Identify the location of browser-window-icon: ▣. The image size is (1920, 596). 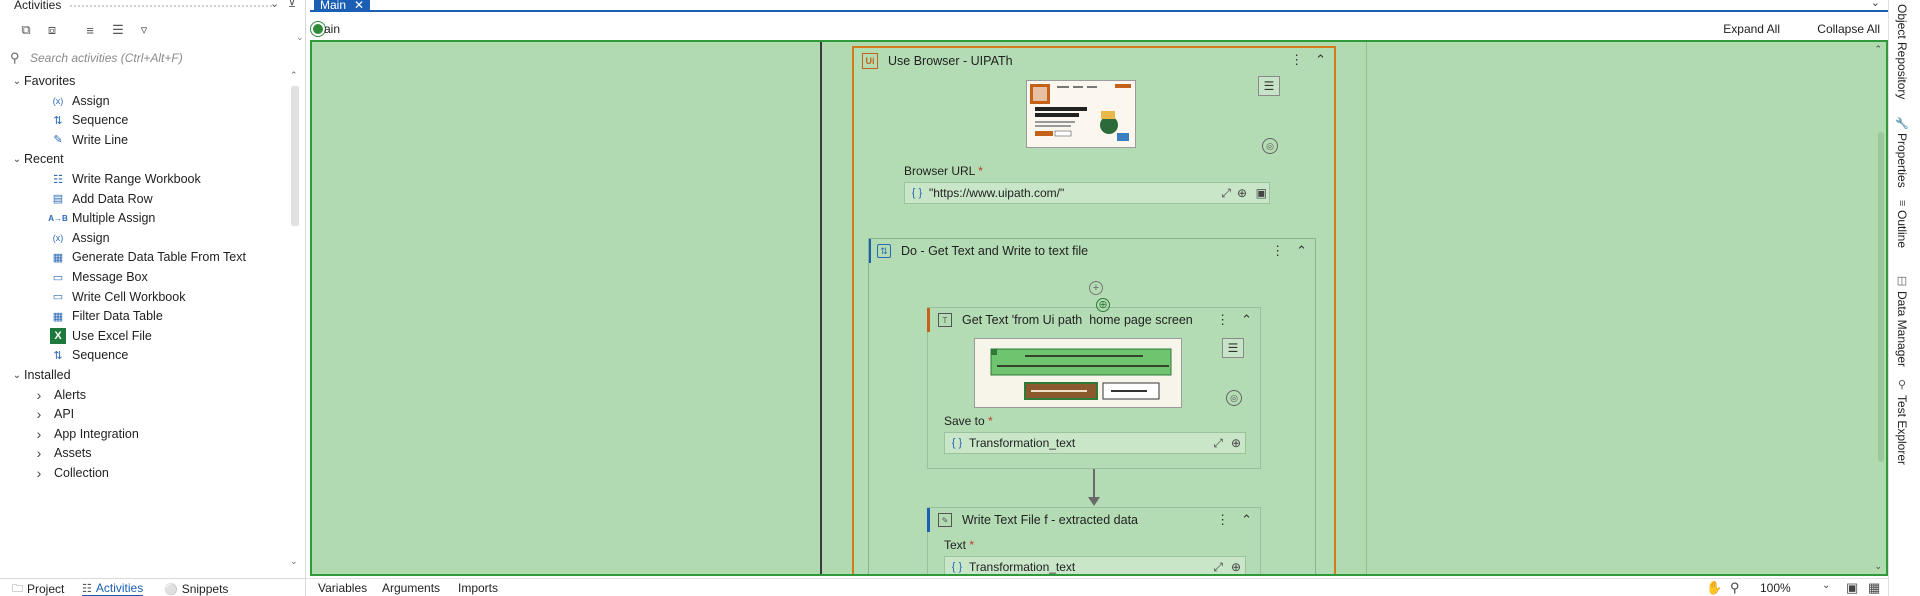
(1261, 193).